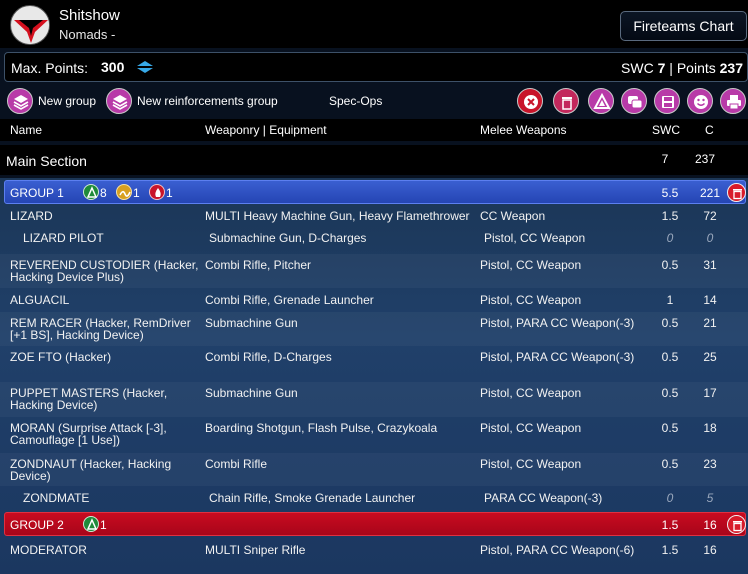 The width and height of the screenshot is (748, 574). Describe the element at coordinates (710, 550) in the screenshot. I see `unit-cost: 16` at that location.